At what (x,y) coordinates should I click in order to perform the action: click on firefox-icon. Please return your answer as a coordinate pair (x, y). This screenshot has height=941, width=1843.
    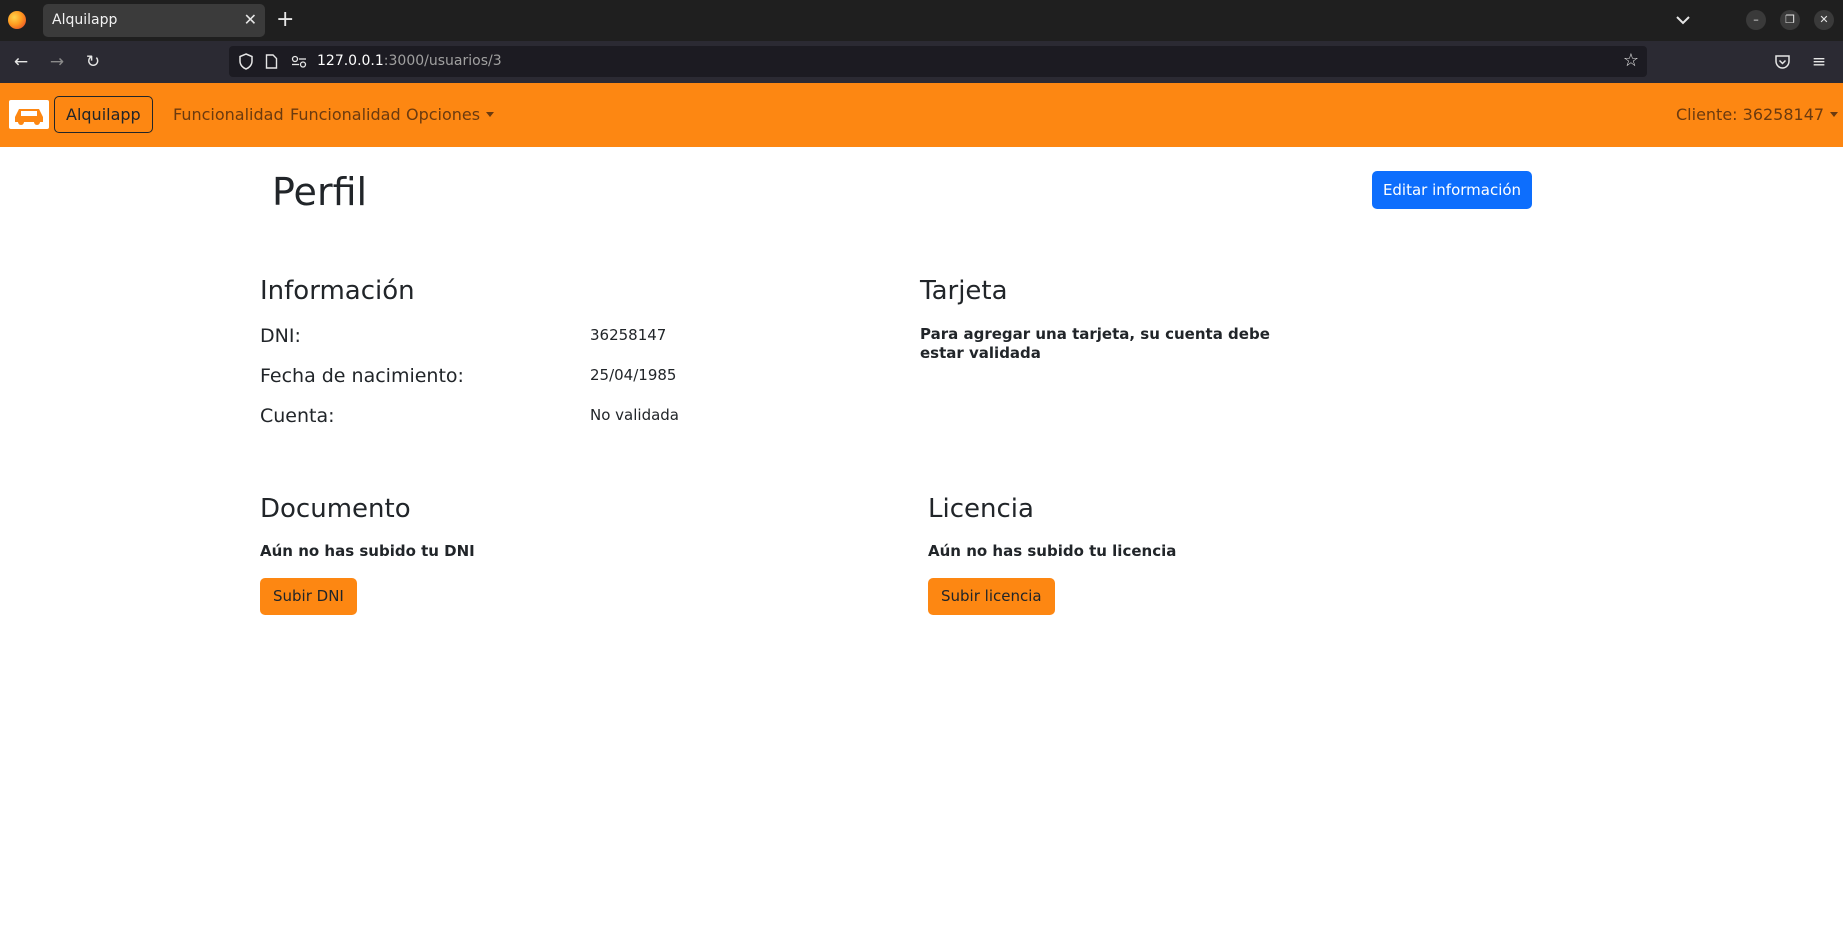
    Looking at the image, I should click on (17, 20).